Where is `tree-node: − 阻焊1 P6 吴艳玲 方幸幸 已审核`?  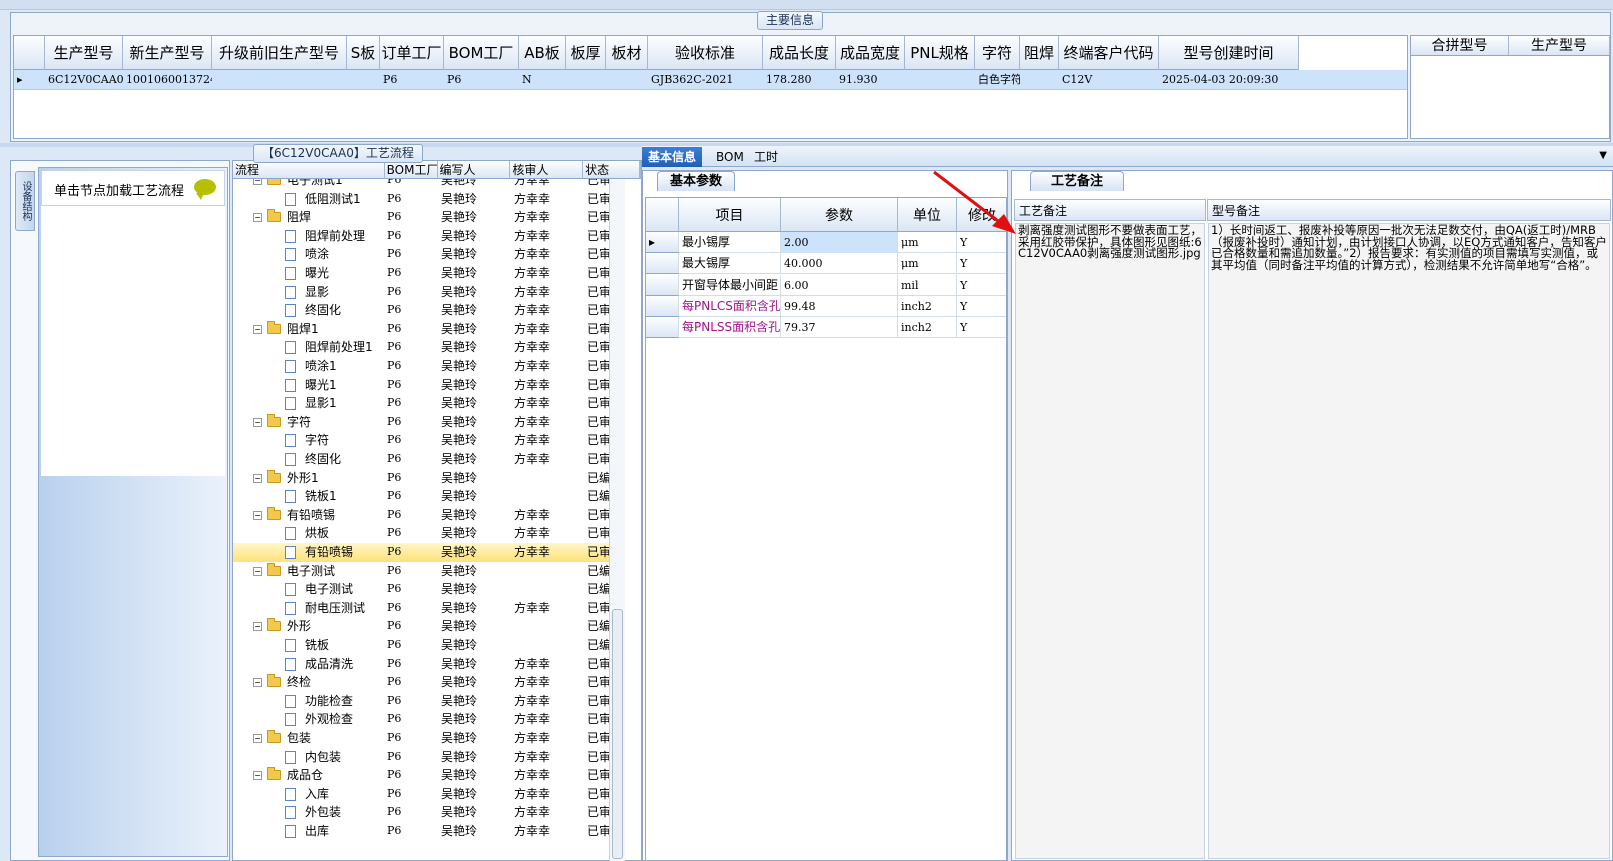 tree-node: − 阻焊1 P6 吴艳玲 方幸幸 已审核 is located at coordinates (429, 329).